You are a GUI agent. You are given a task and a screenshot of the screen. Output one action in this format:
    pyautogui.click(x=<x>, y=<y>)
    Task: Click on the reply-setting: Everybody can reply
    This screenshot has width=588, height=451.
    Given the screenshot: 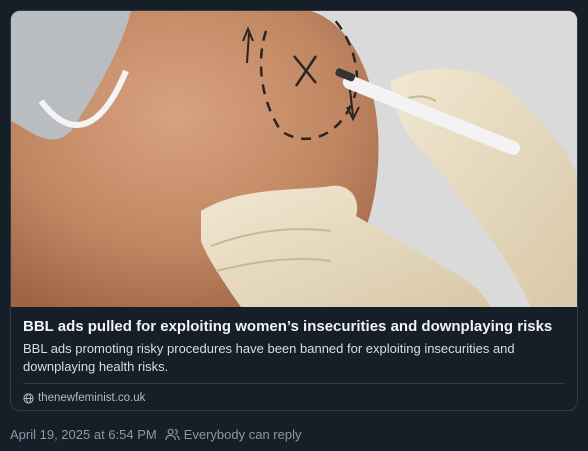 What is the action you would take?
    pyautogui.click(x=233, y=434)
    